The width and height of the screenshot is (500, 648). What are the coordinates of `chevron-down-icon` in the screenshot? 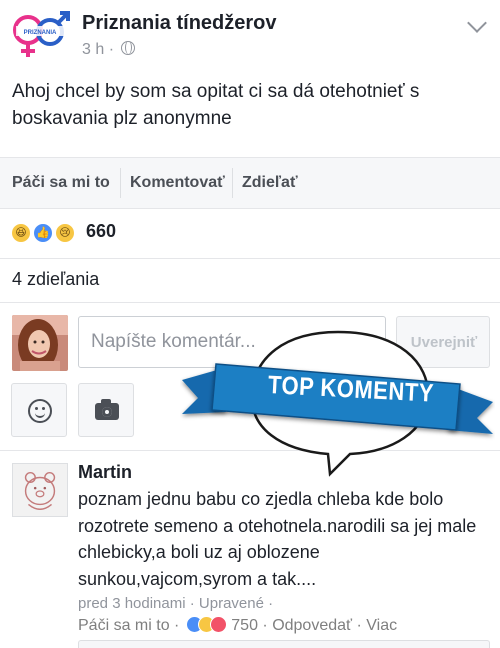 It's located at (477, 23).